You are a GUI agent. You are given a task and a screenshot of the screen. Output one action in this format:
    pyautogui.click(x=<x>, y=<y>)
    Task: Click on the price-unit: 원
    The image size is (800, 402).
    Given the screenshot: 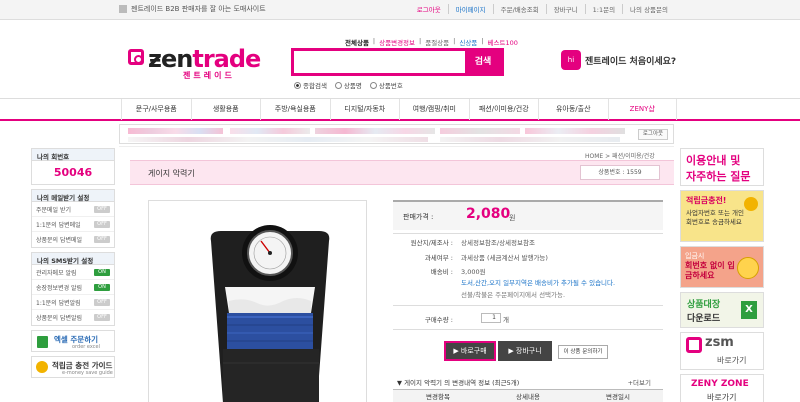 What is the action you would take?
    pyautogui.click(x=512, y=218)
    